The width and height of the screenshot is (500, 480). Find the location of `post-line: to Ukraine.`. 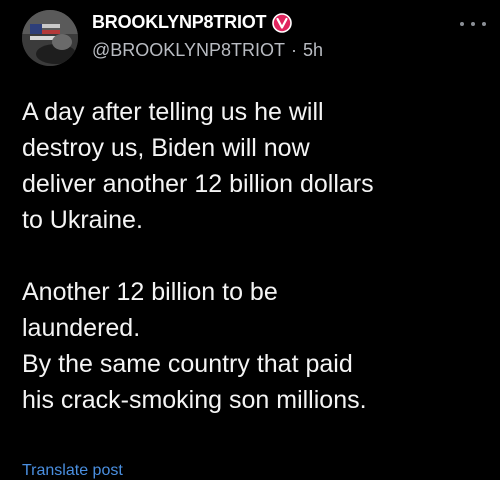

post-line: to Ukraine. is located at coordinates (82, 220).